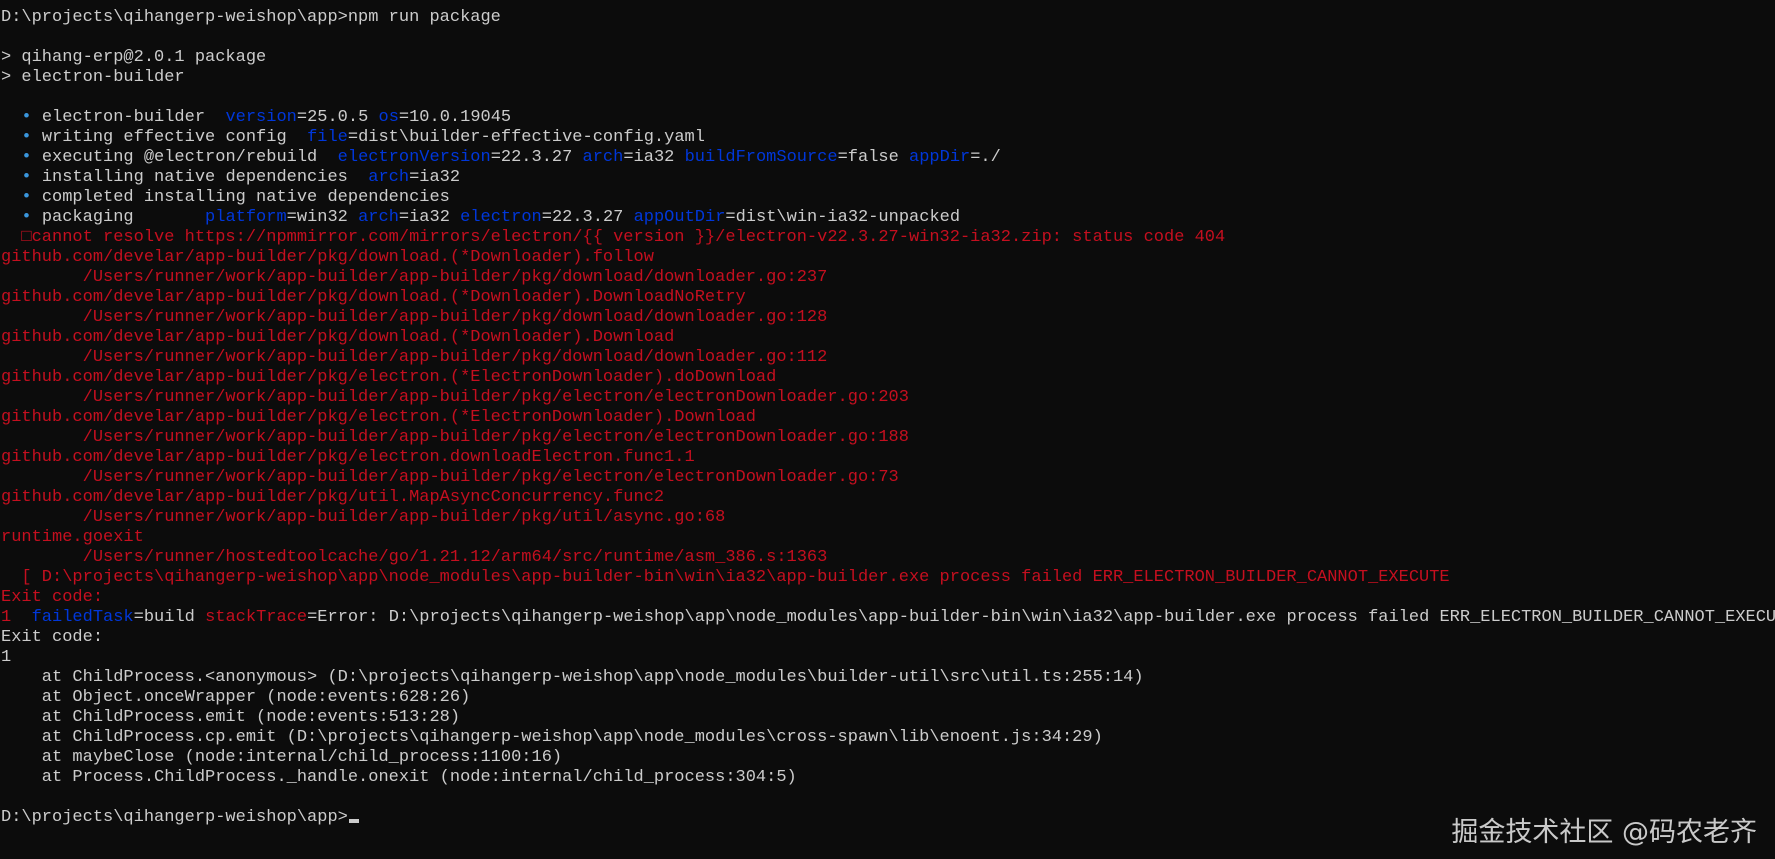 The height and width of the screenshot is (859, 1775). What do you see at coordinates (189, 157) in the screenshot?
I see `terminal-text: executing @electron/rebuild` at bounding box center [189, 157].